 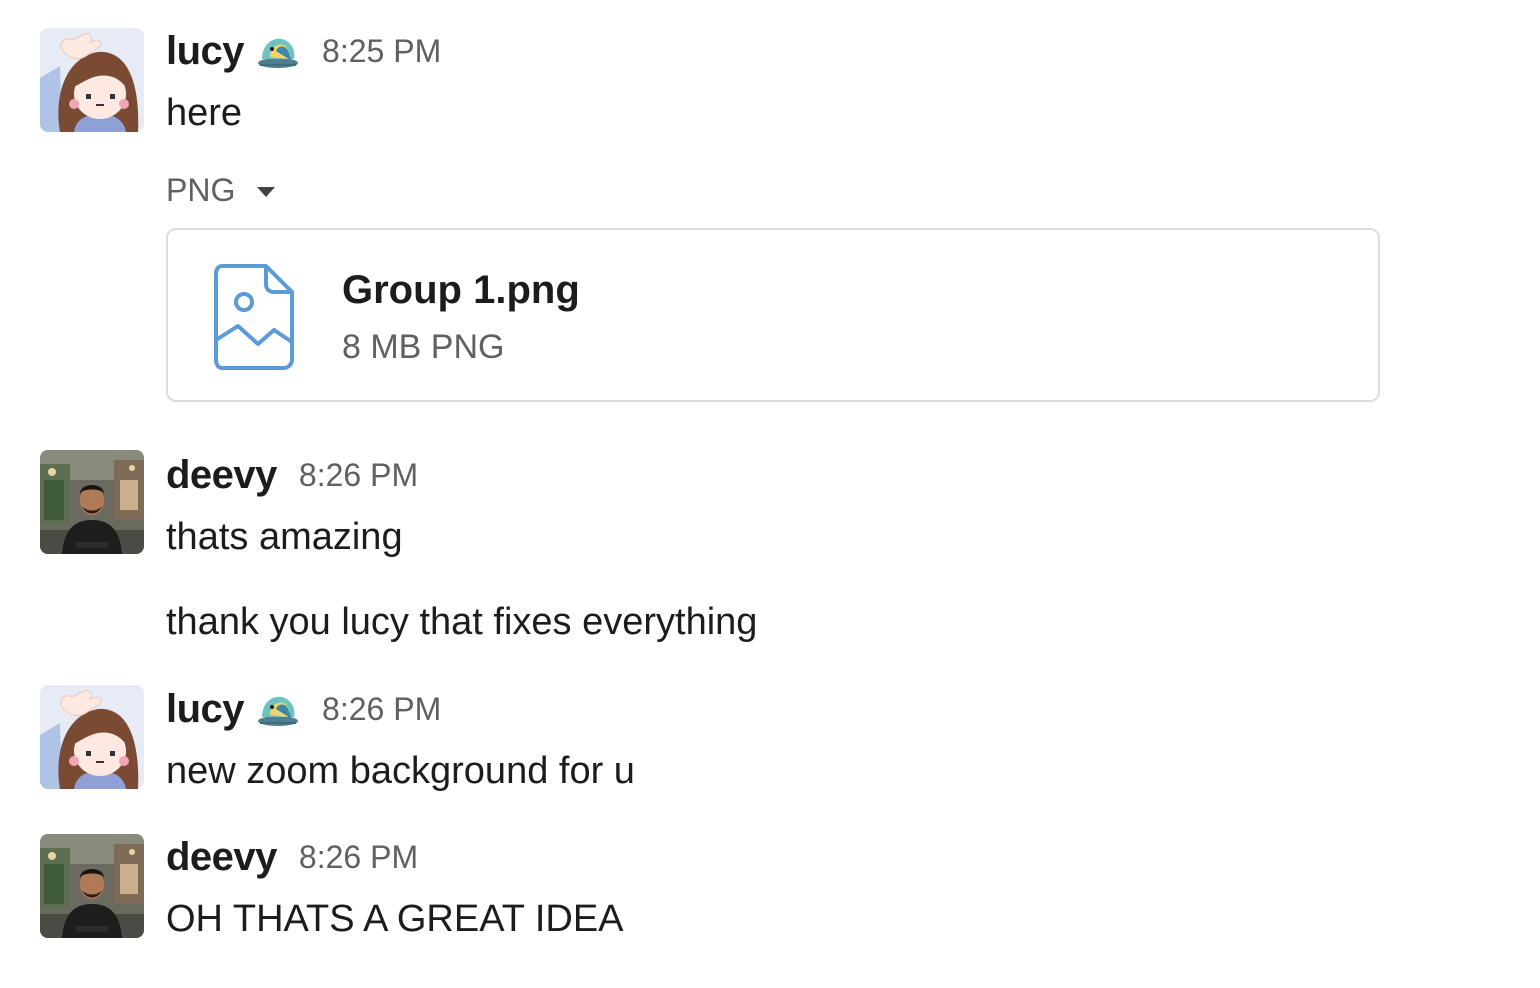 What do you see at coordinates (284, 537) in the screenshot?
I see `message-text: thats amazing` at bounding box center [284, 537].